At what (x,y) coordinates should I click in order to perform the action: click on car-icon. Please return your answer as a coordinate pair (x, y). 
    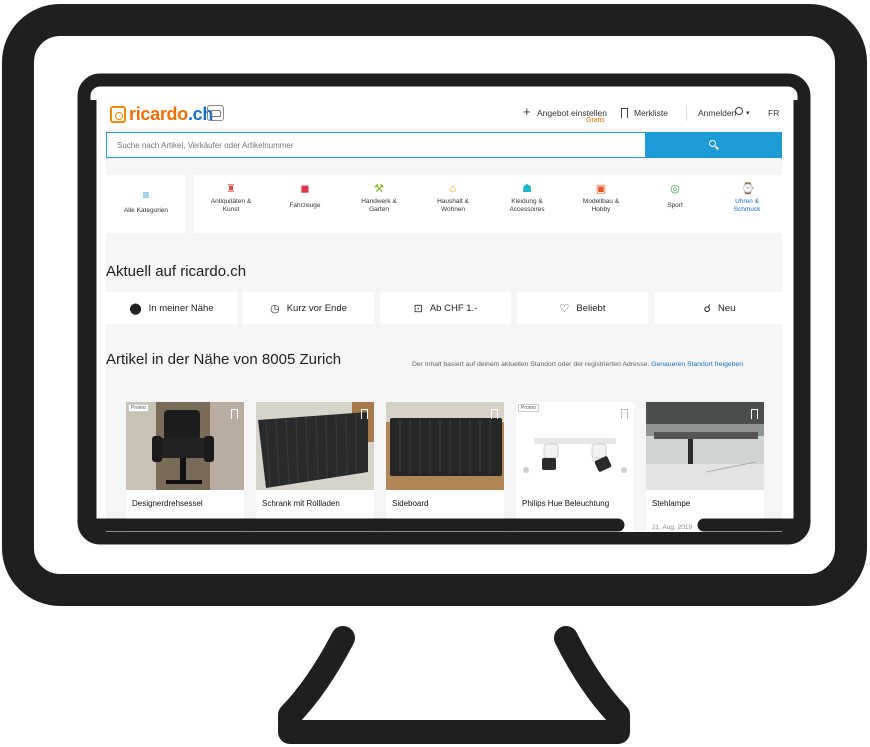
    Looking at the image, I should click on (215, 113).